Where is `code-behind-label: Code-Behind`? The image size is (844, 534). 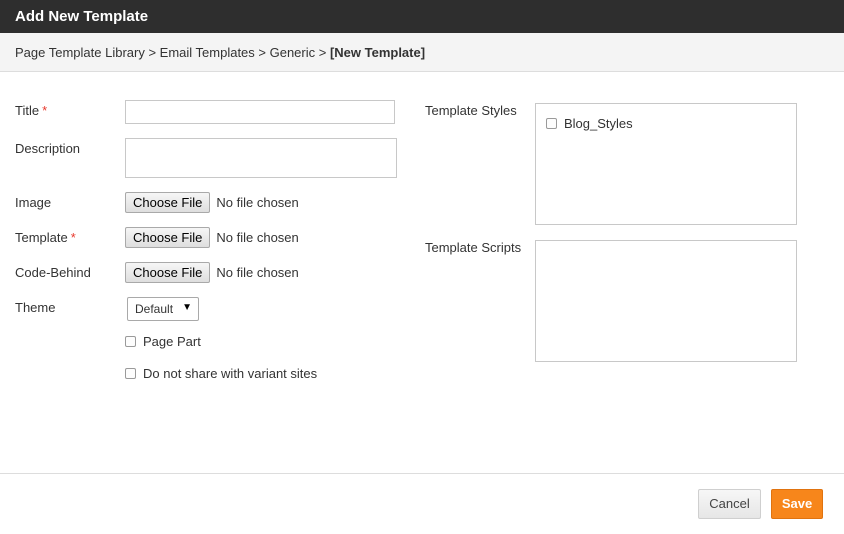 code-behind-label: Code-Behind is located at coordinates (53, 272).